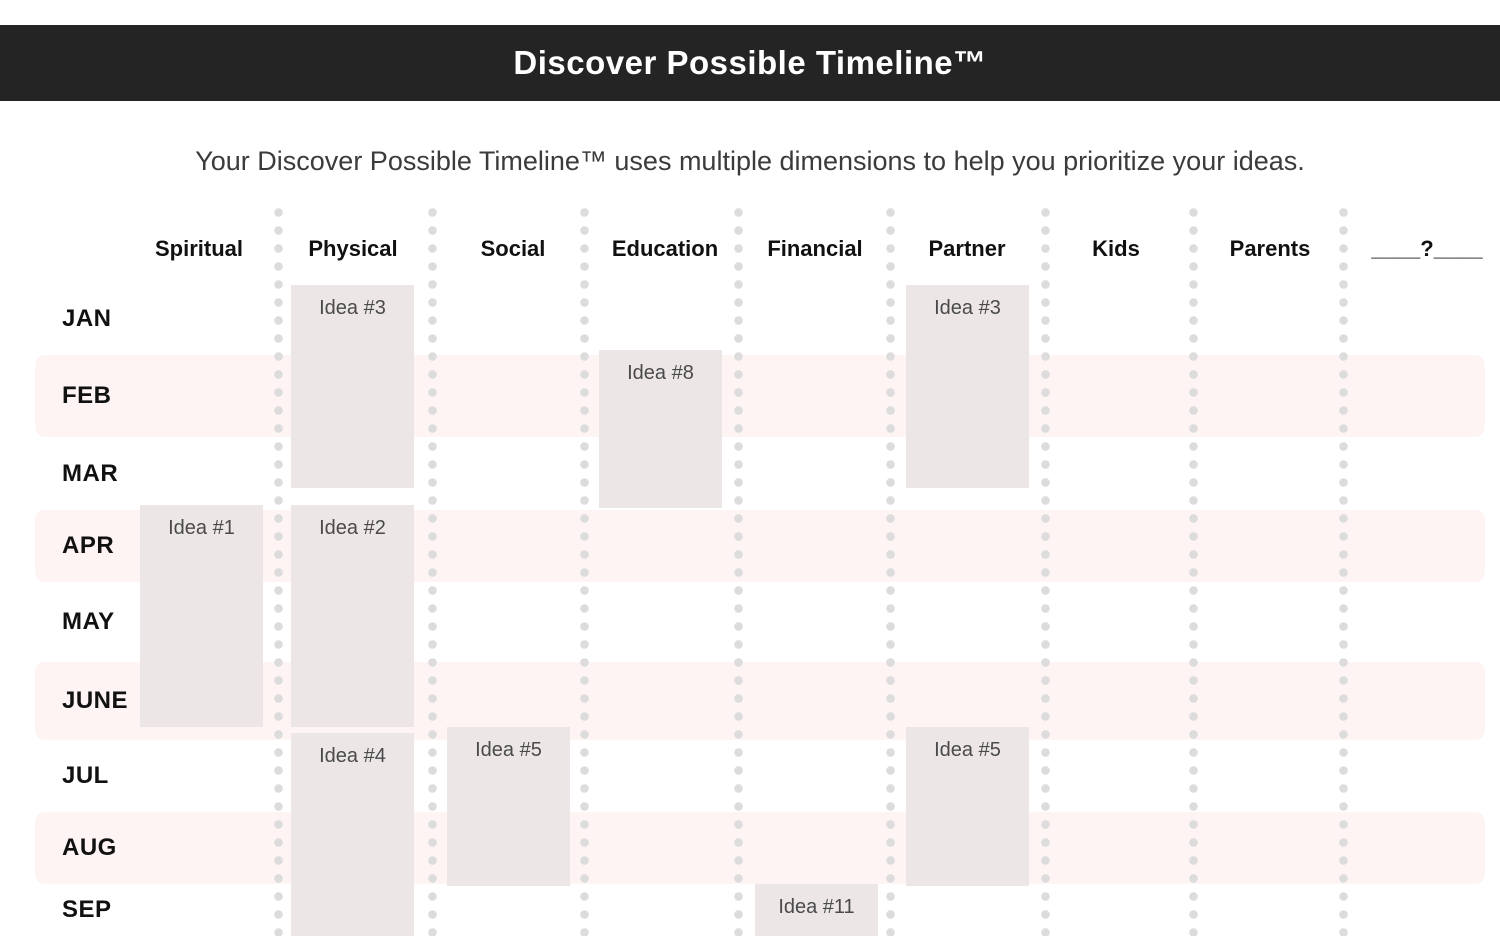 The height and width of the screenshot is (936, 1500). Describe the element at coordinates (660, 373) in the screenshot. I see `idea-block-label: Idea #8` at that location.